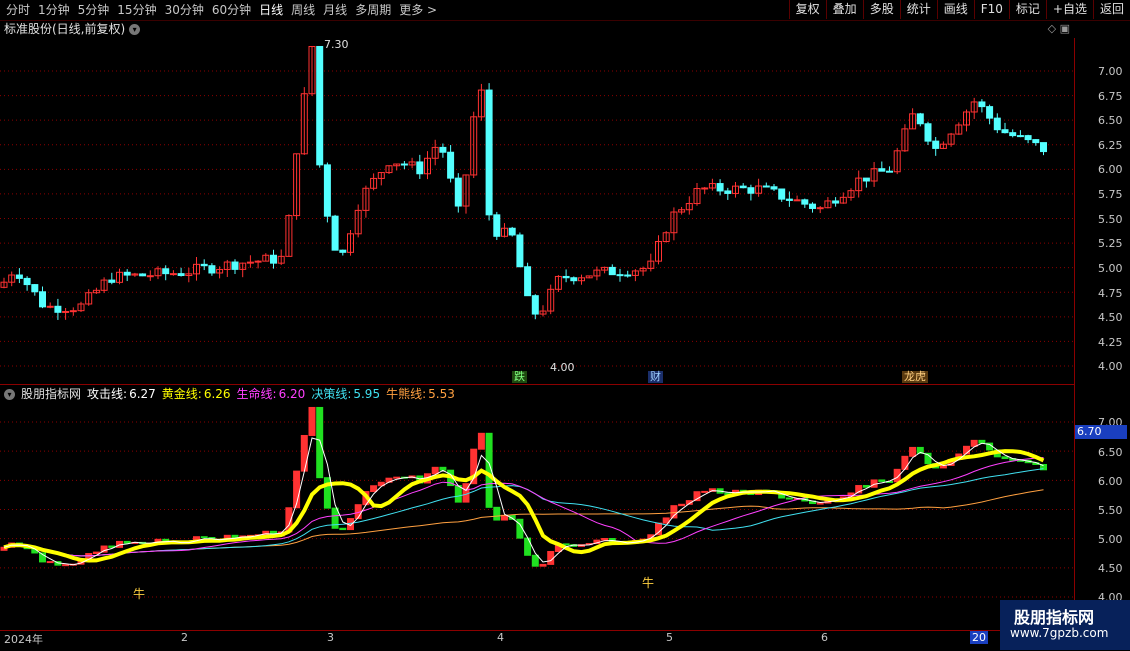 The image size is (1130, 651). What do you see at coordinates (915, 377) in the screenshot?
I see `tag-longhu: 龙虎` at bounding box center [915, 377].